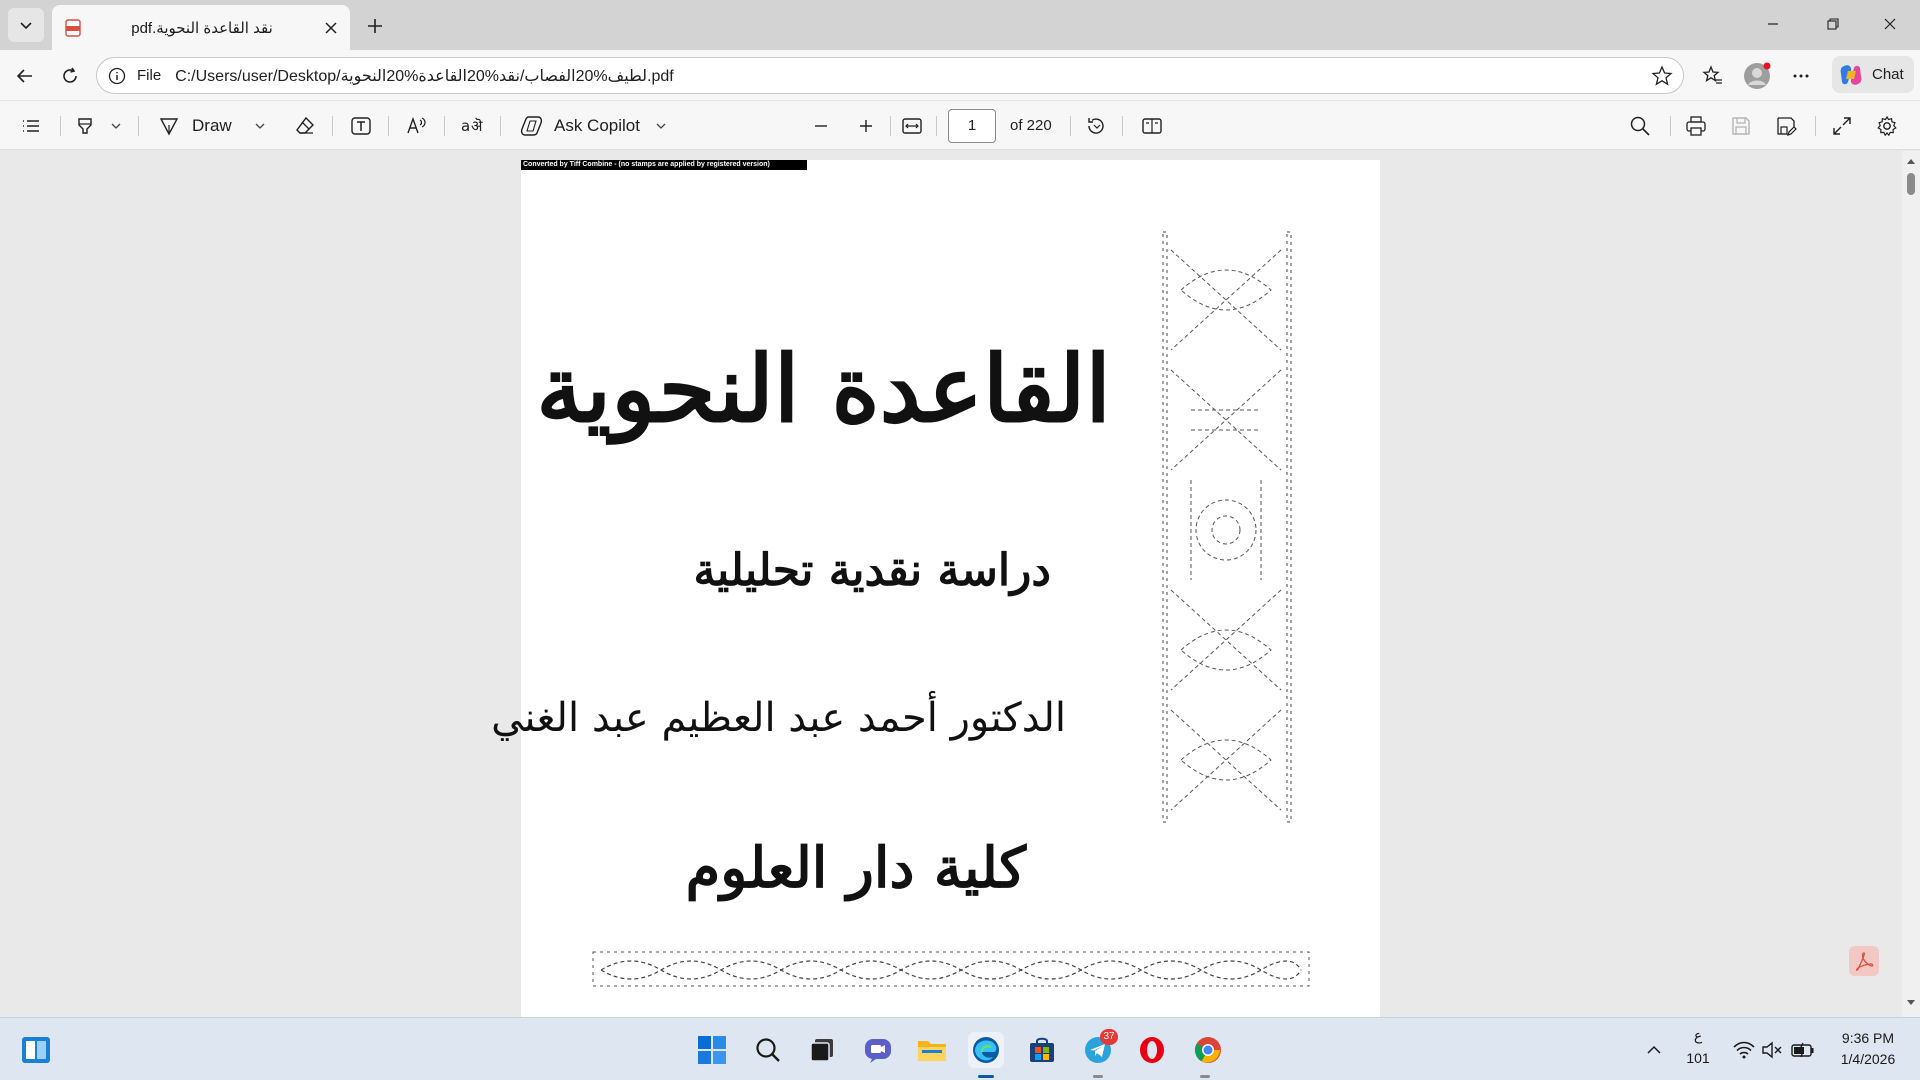  Describe the element at coordinates (960, 25) in the screenshot. I see `title-bar: pdf.نقد القاعدة النحوية` at that location.